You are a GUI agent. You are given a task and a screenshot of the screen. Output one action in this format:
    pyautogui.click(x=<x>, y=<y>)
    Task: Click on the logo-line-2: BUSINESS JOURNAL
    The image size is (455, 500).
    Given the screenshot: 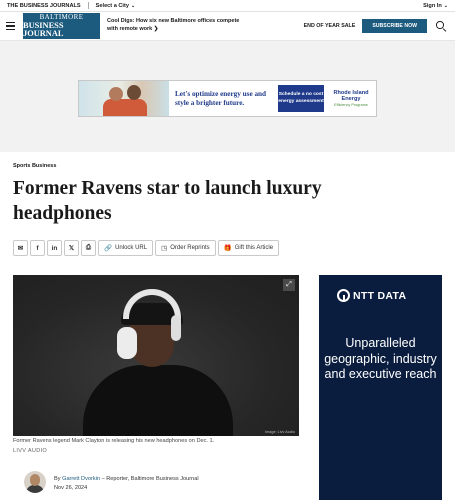 What is the action you would take?
    pyautogui.click(x=43, y=29)
    